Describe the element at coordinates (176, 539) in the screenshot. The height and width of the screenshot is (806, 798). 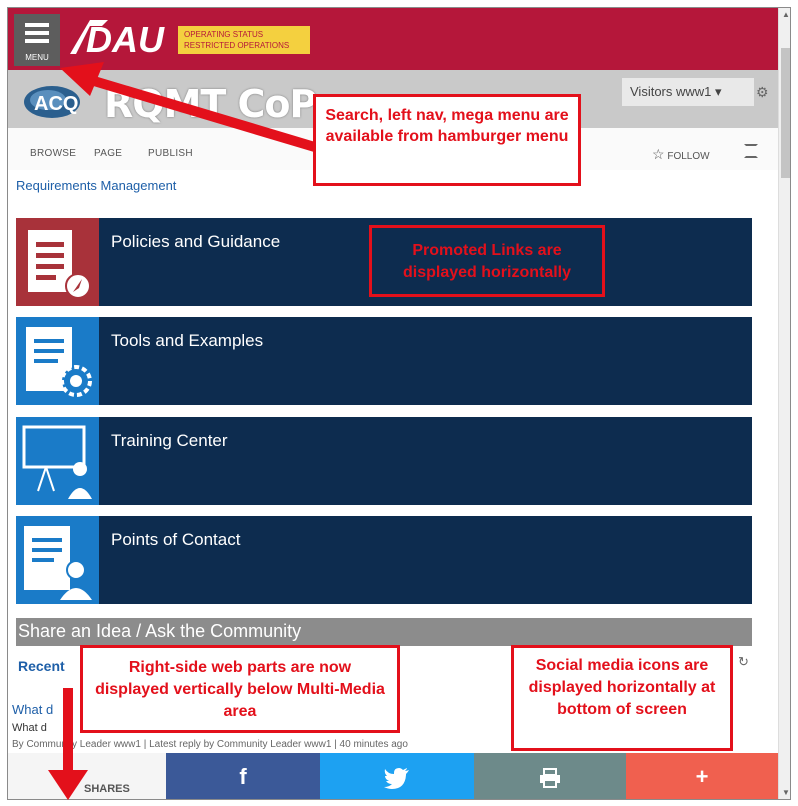
I see `tile-label: Points of Contact` at that location.